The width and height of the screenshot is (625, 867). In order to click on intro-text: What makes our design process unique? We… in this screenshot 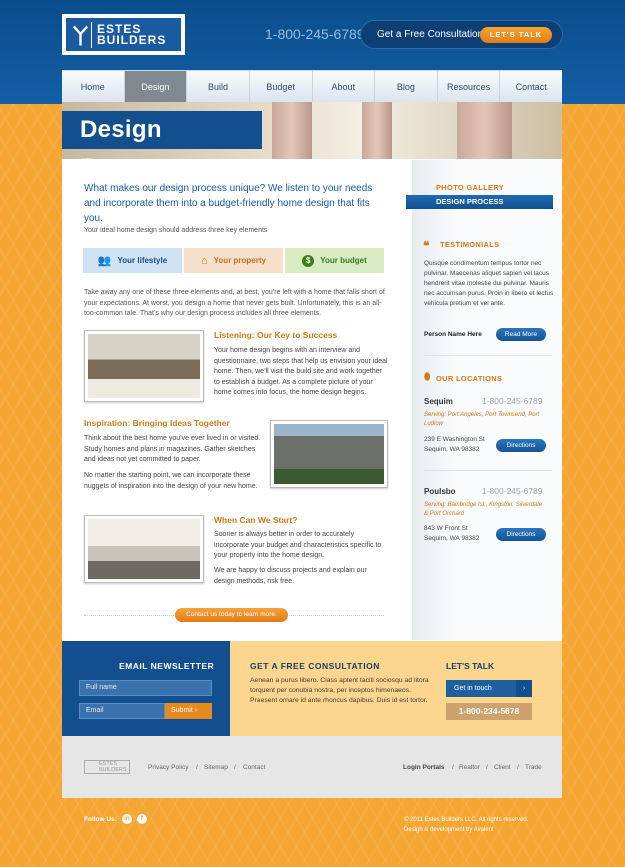, I will do `click(228, 203)`.